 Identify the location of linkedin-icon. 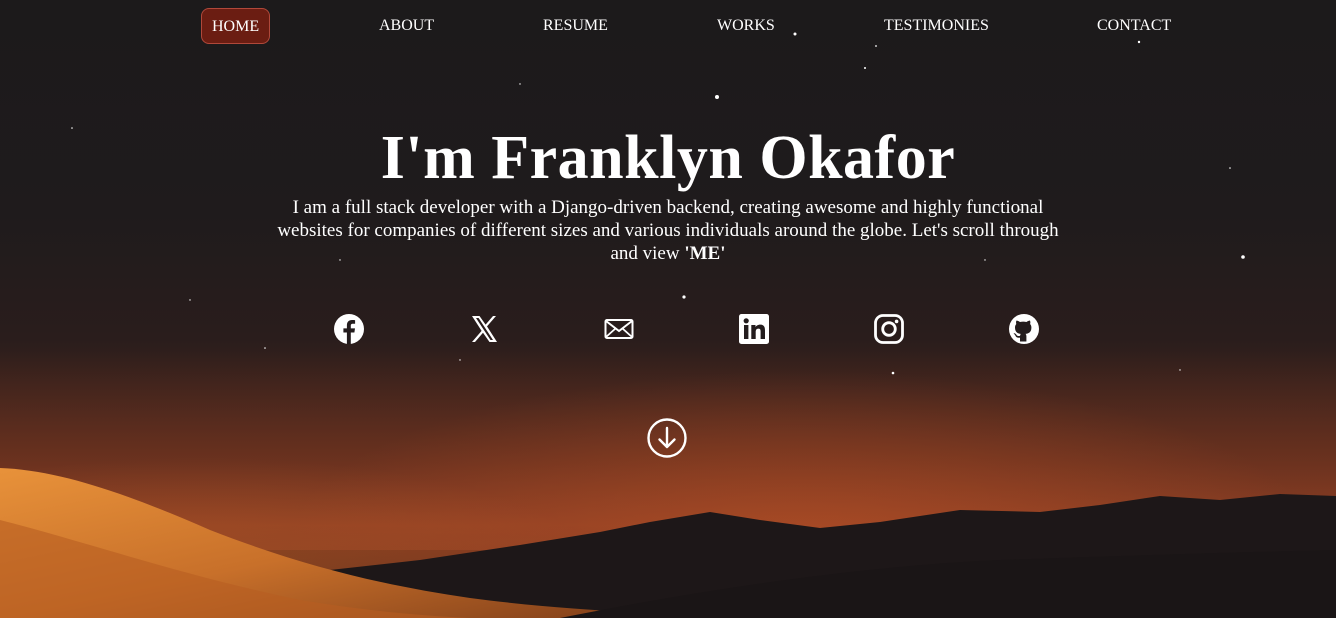
(754, 329).